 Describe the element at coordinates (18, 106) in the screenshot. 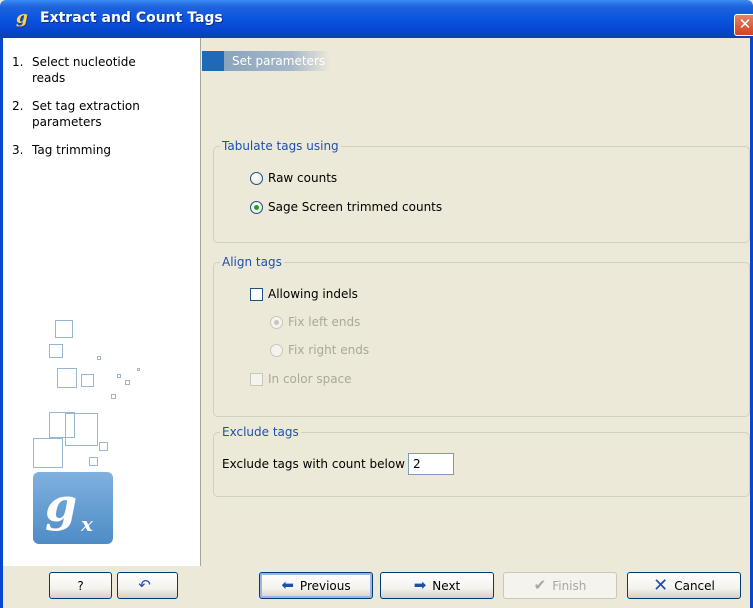

I see `step-number: 2.` at that location.